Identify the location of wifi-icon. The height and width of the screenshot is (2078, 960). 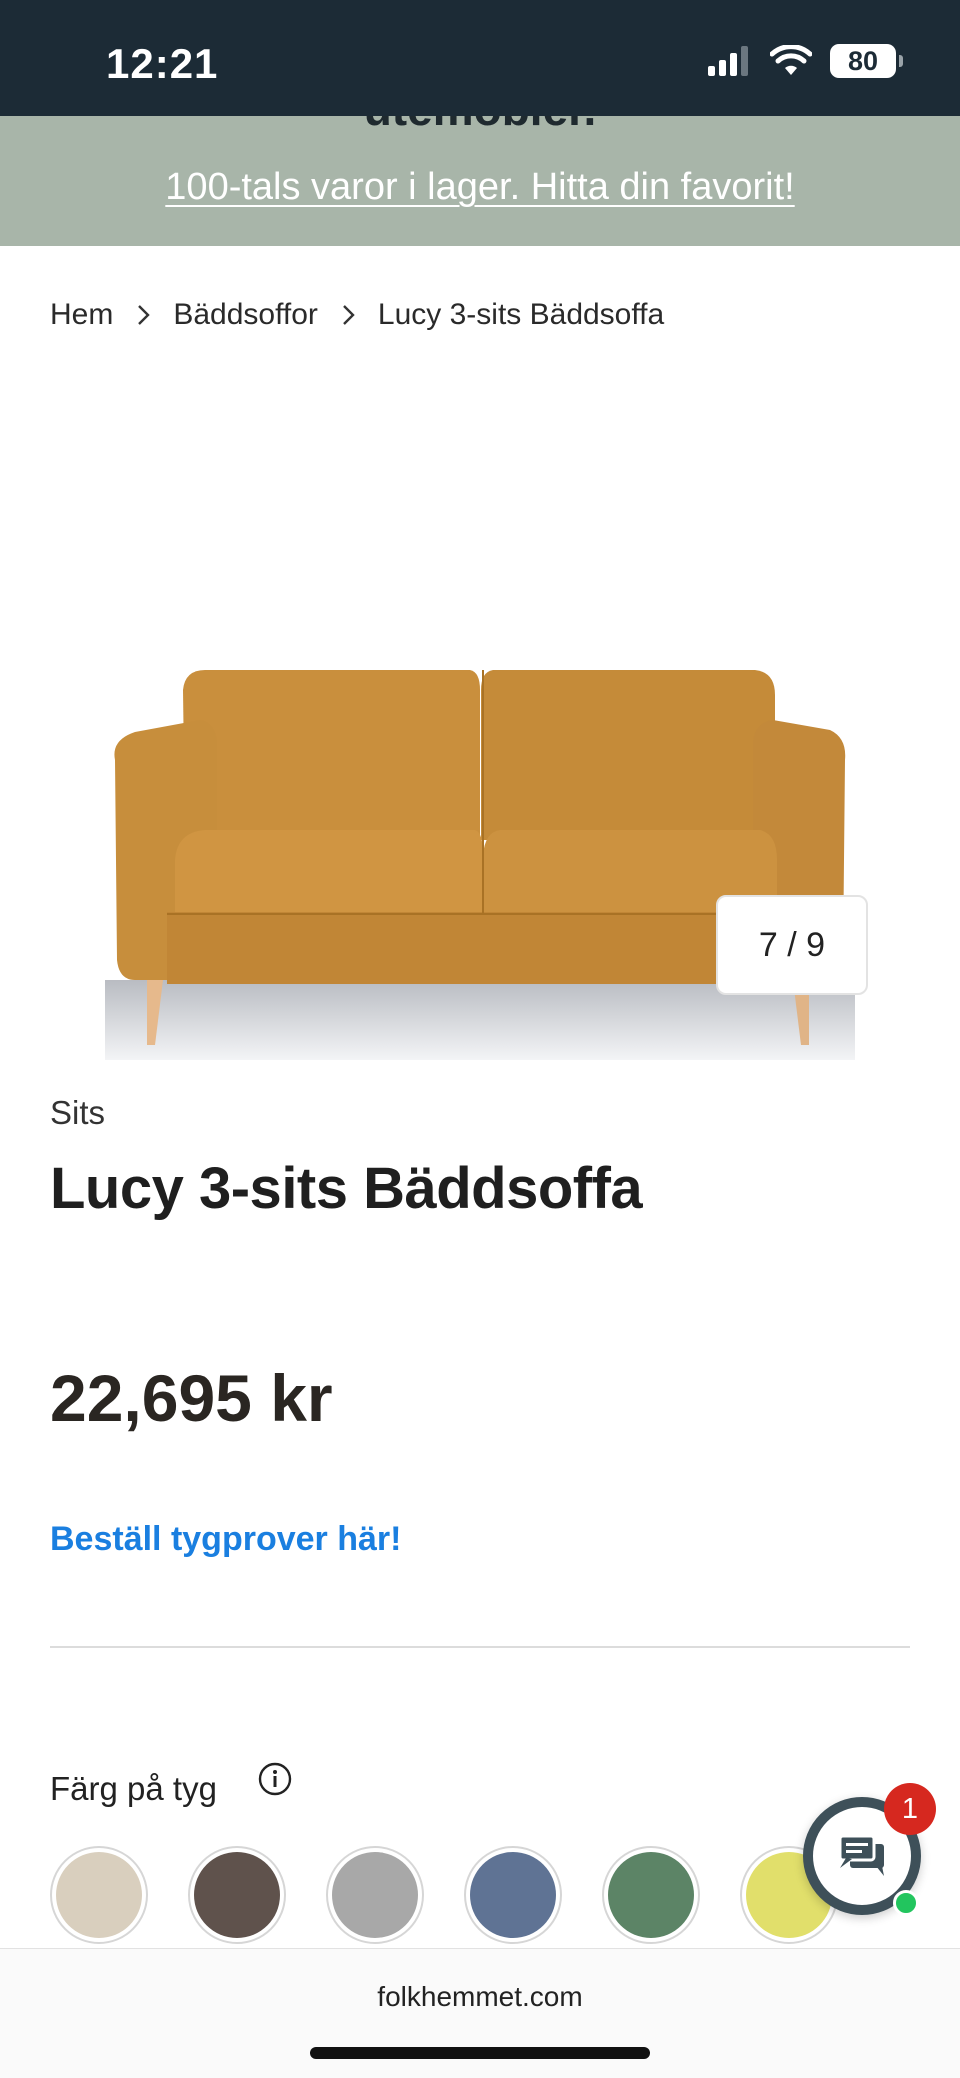
(791, 60).